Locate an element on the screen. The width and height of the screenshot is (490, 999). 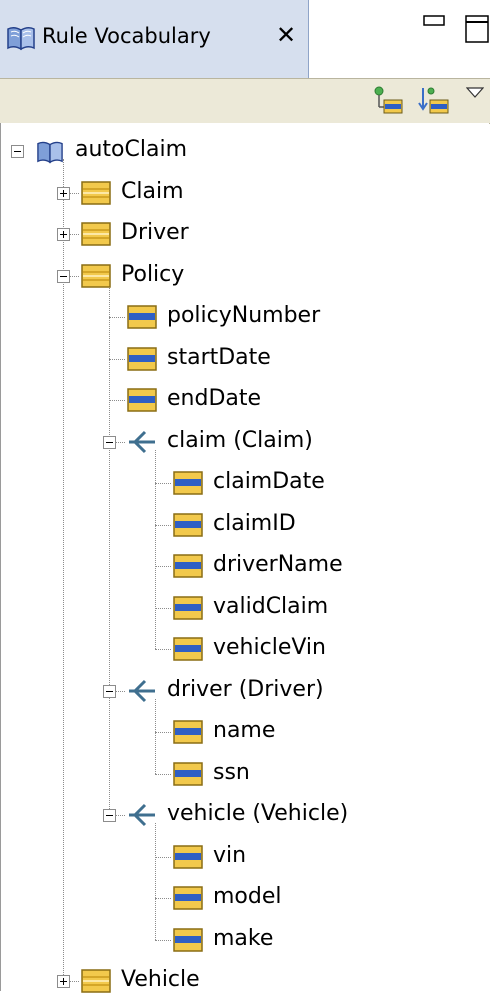
tree-node-label: ssn is located at coordinates (231, 773).